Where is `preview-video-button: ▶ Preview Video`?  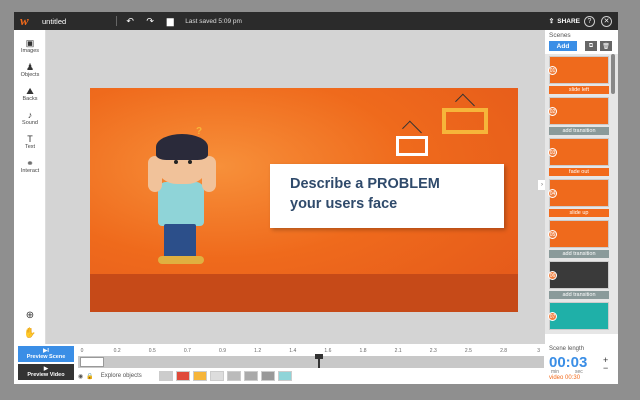
preview-video-button: ▶ Preview Video is located at coordinates (46, 372).